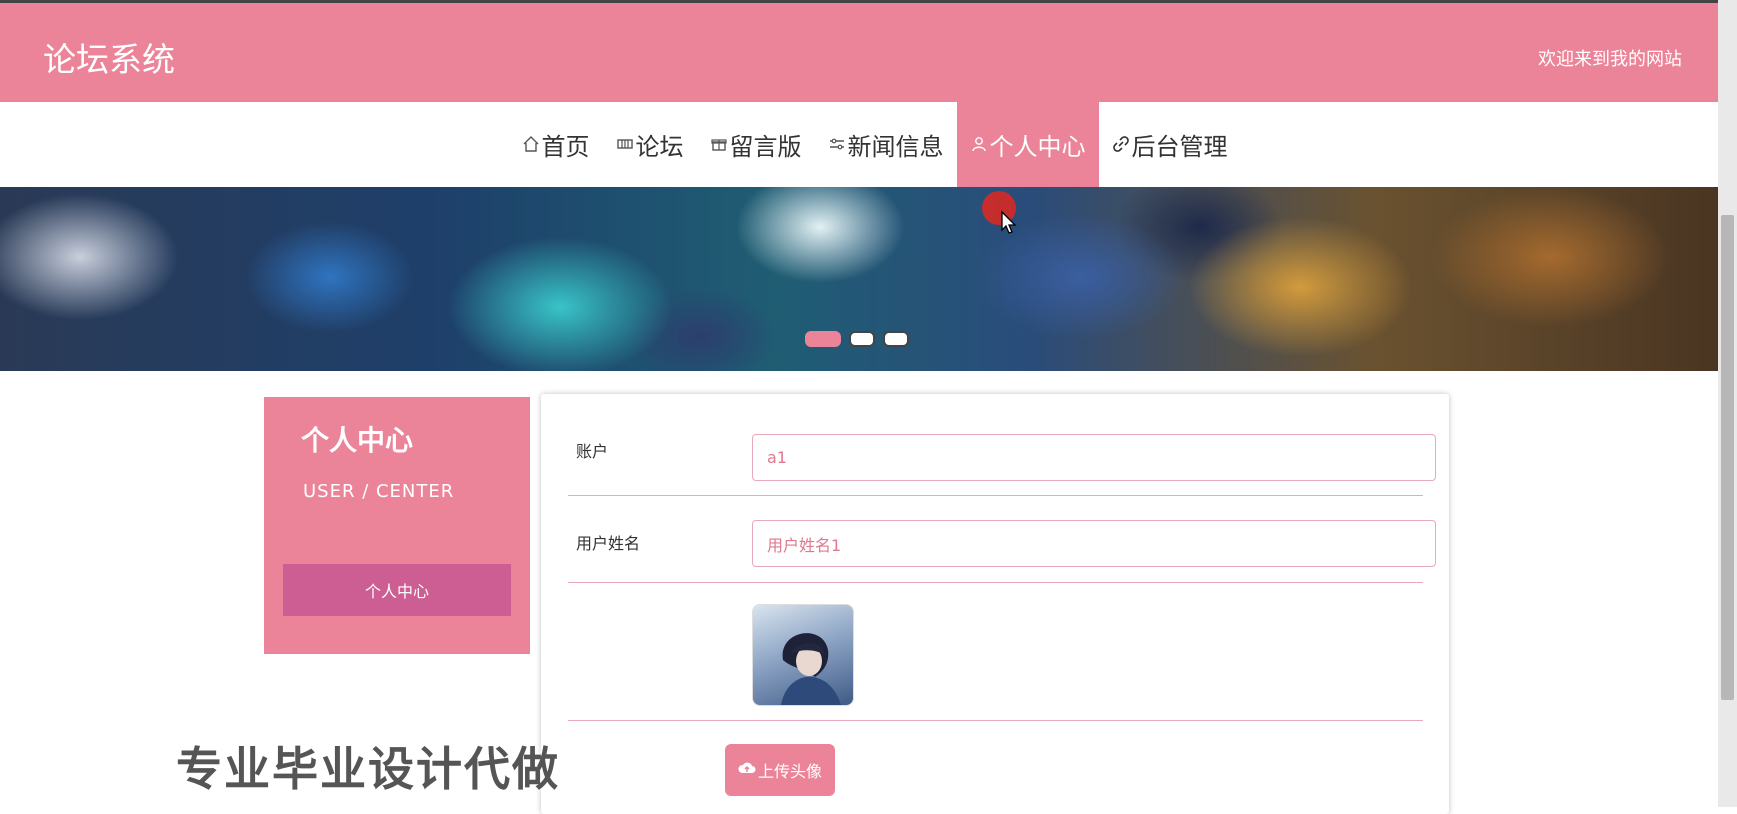 This screenshot has width=1737, height=814. Describe the element at coordinates (1179, 147) in the screenshot. I see `nav-label: 后台管理` at that location.